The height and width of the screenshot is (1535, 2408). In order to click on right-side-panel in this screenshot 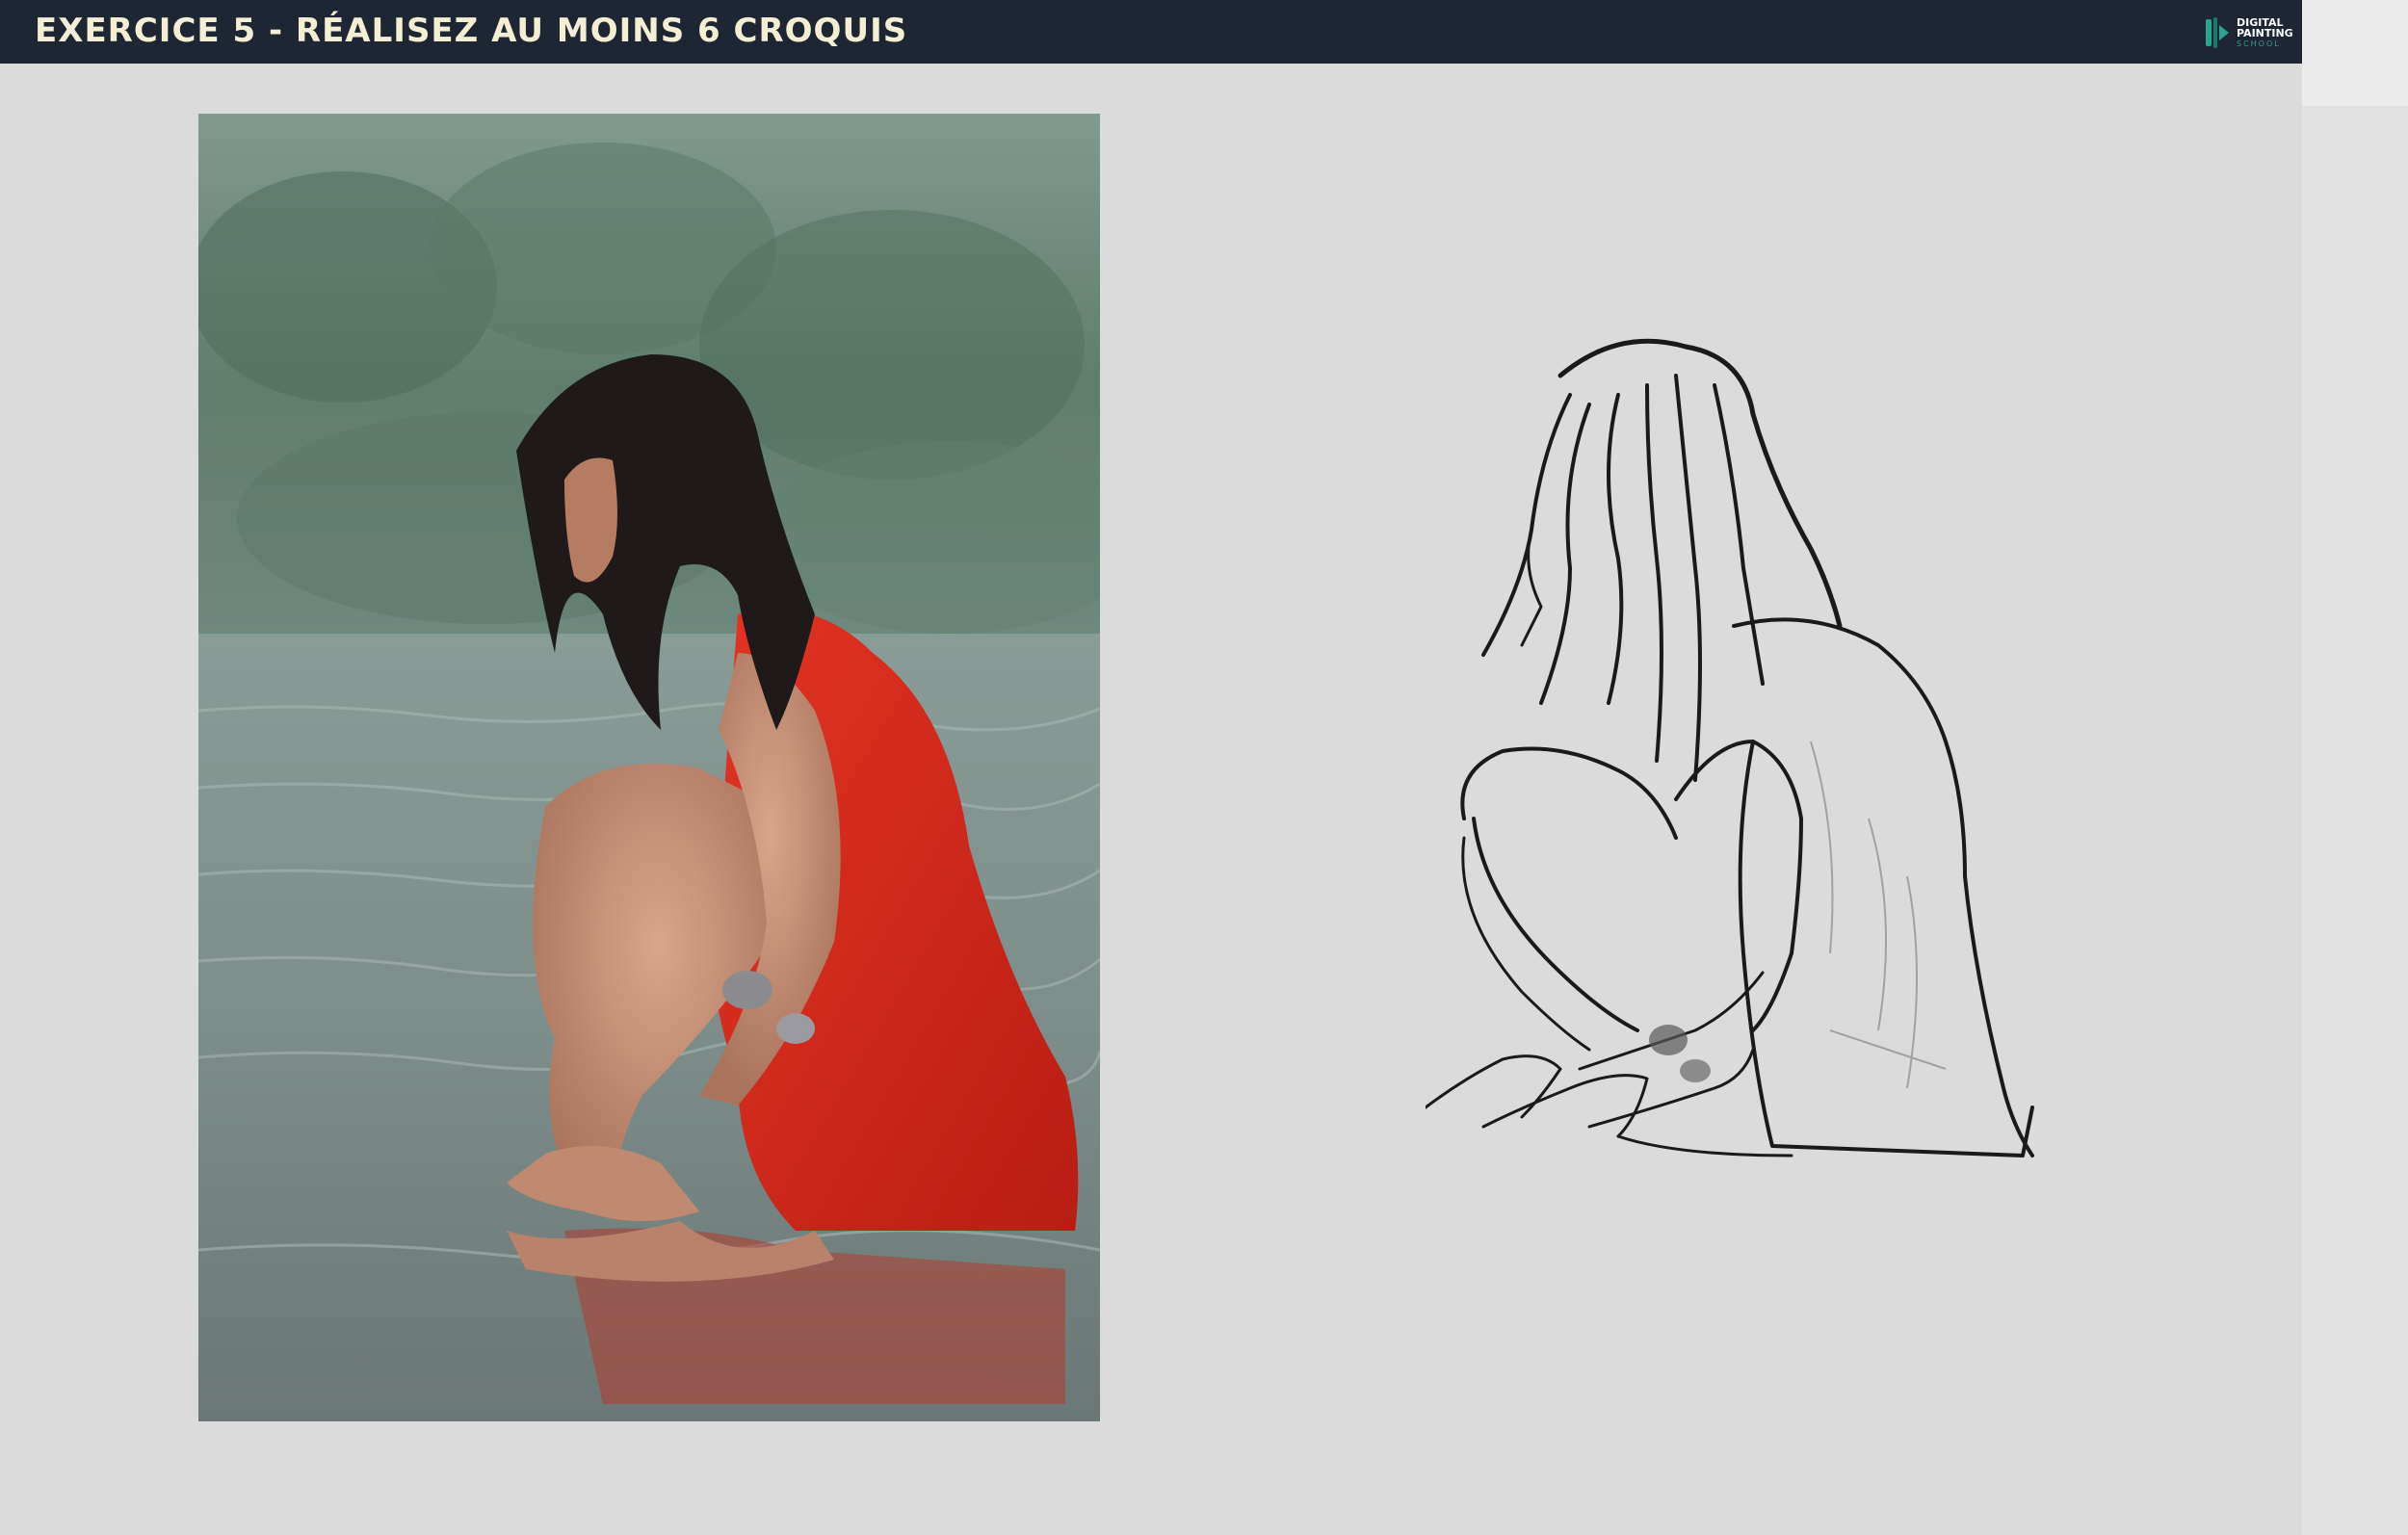, I will do `click(2355, 767)`.